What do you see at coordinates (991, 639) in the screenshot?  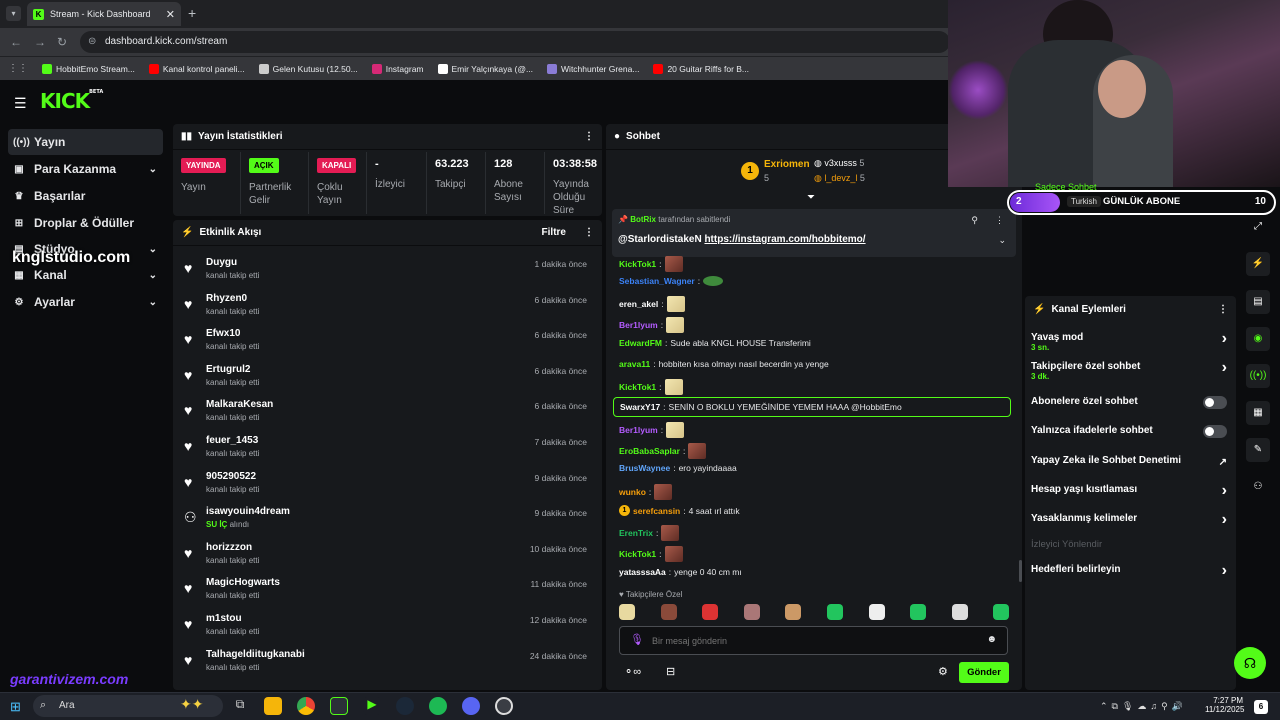 I see `emoji-icon: ☻` at bounding box center [991, 639].